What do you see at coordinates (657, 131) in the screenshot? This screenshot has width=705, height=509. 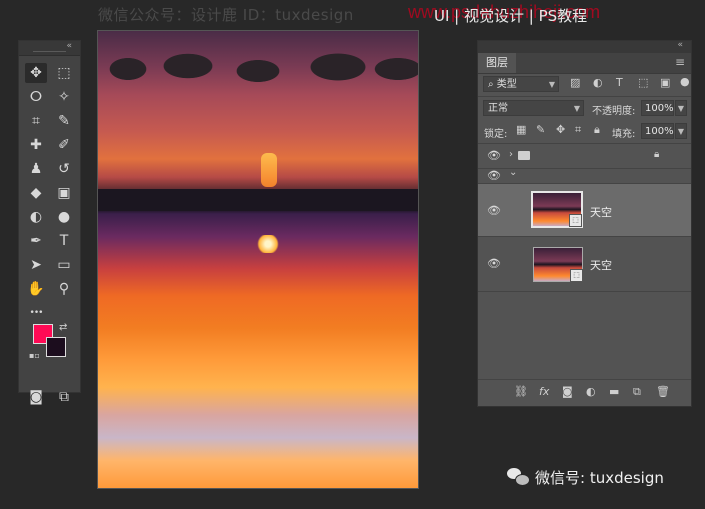 I see `fill-field: 100%` at bounding box center [657, 131].